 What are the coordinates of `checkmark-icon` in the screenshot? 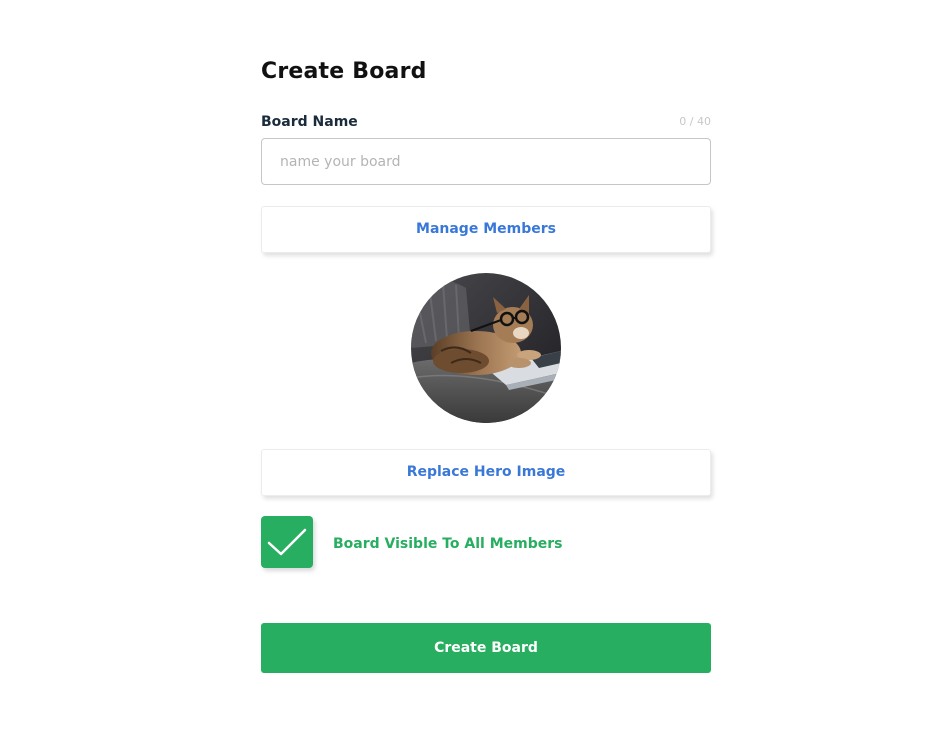 It's located at (287, 542).